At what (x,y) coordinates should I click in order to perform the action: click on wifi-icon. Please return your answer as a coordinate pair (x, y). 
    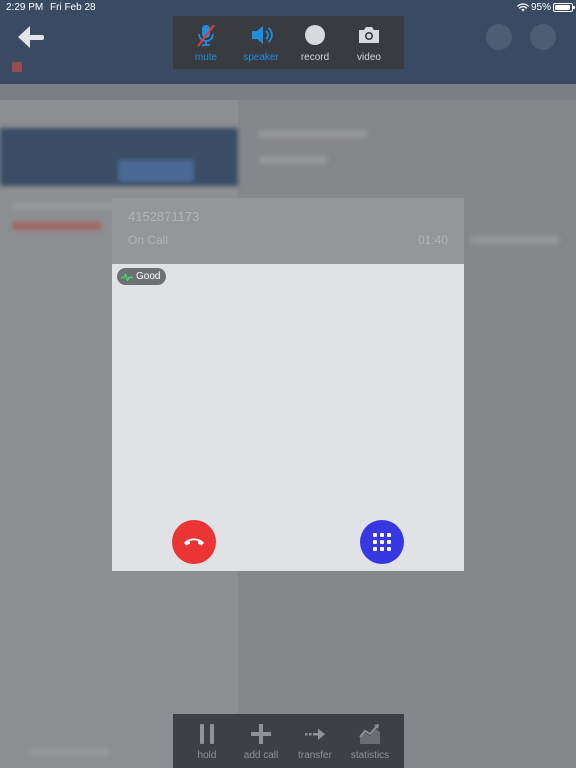
    Looking at the image, I should click on (523, 7).